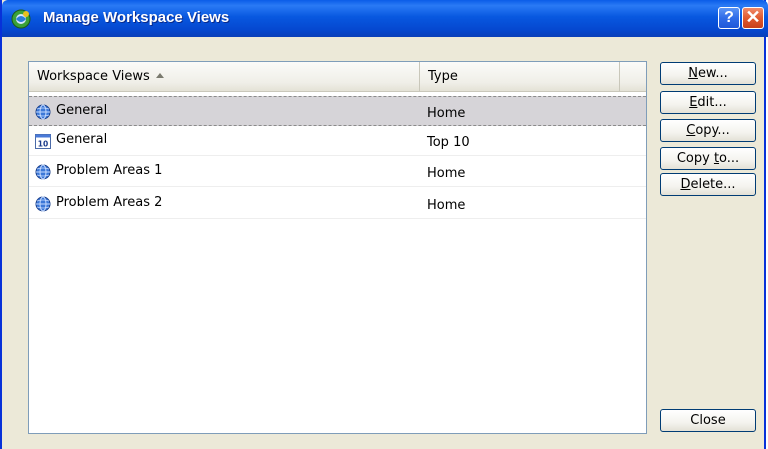  What do you see at coordinates (520, 76) in the screenshot?
I see `column-header-type: Type` at bounding box center [520, 76].